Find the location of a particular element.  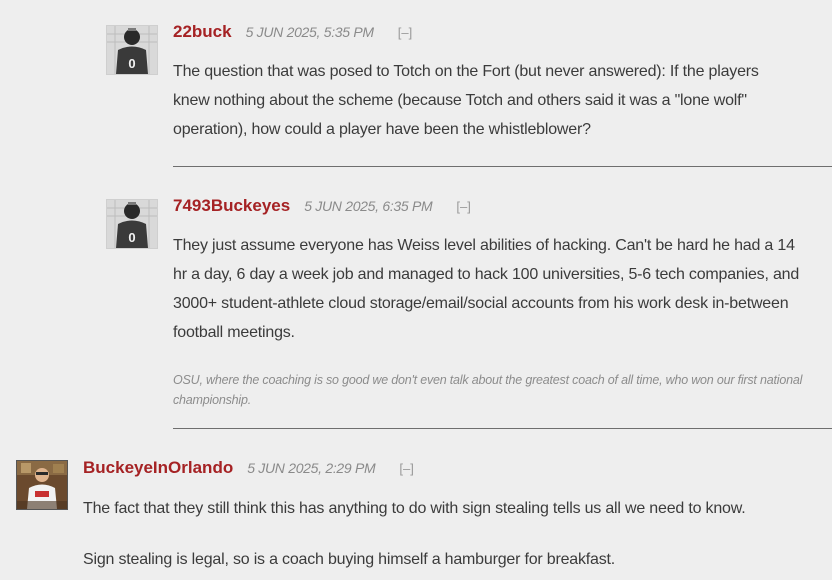

user-photo-avatar-icon is located at coordinates (42, 485).